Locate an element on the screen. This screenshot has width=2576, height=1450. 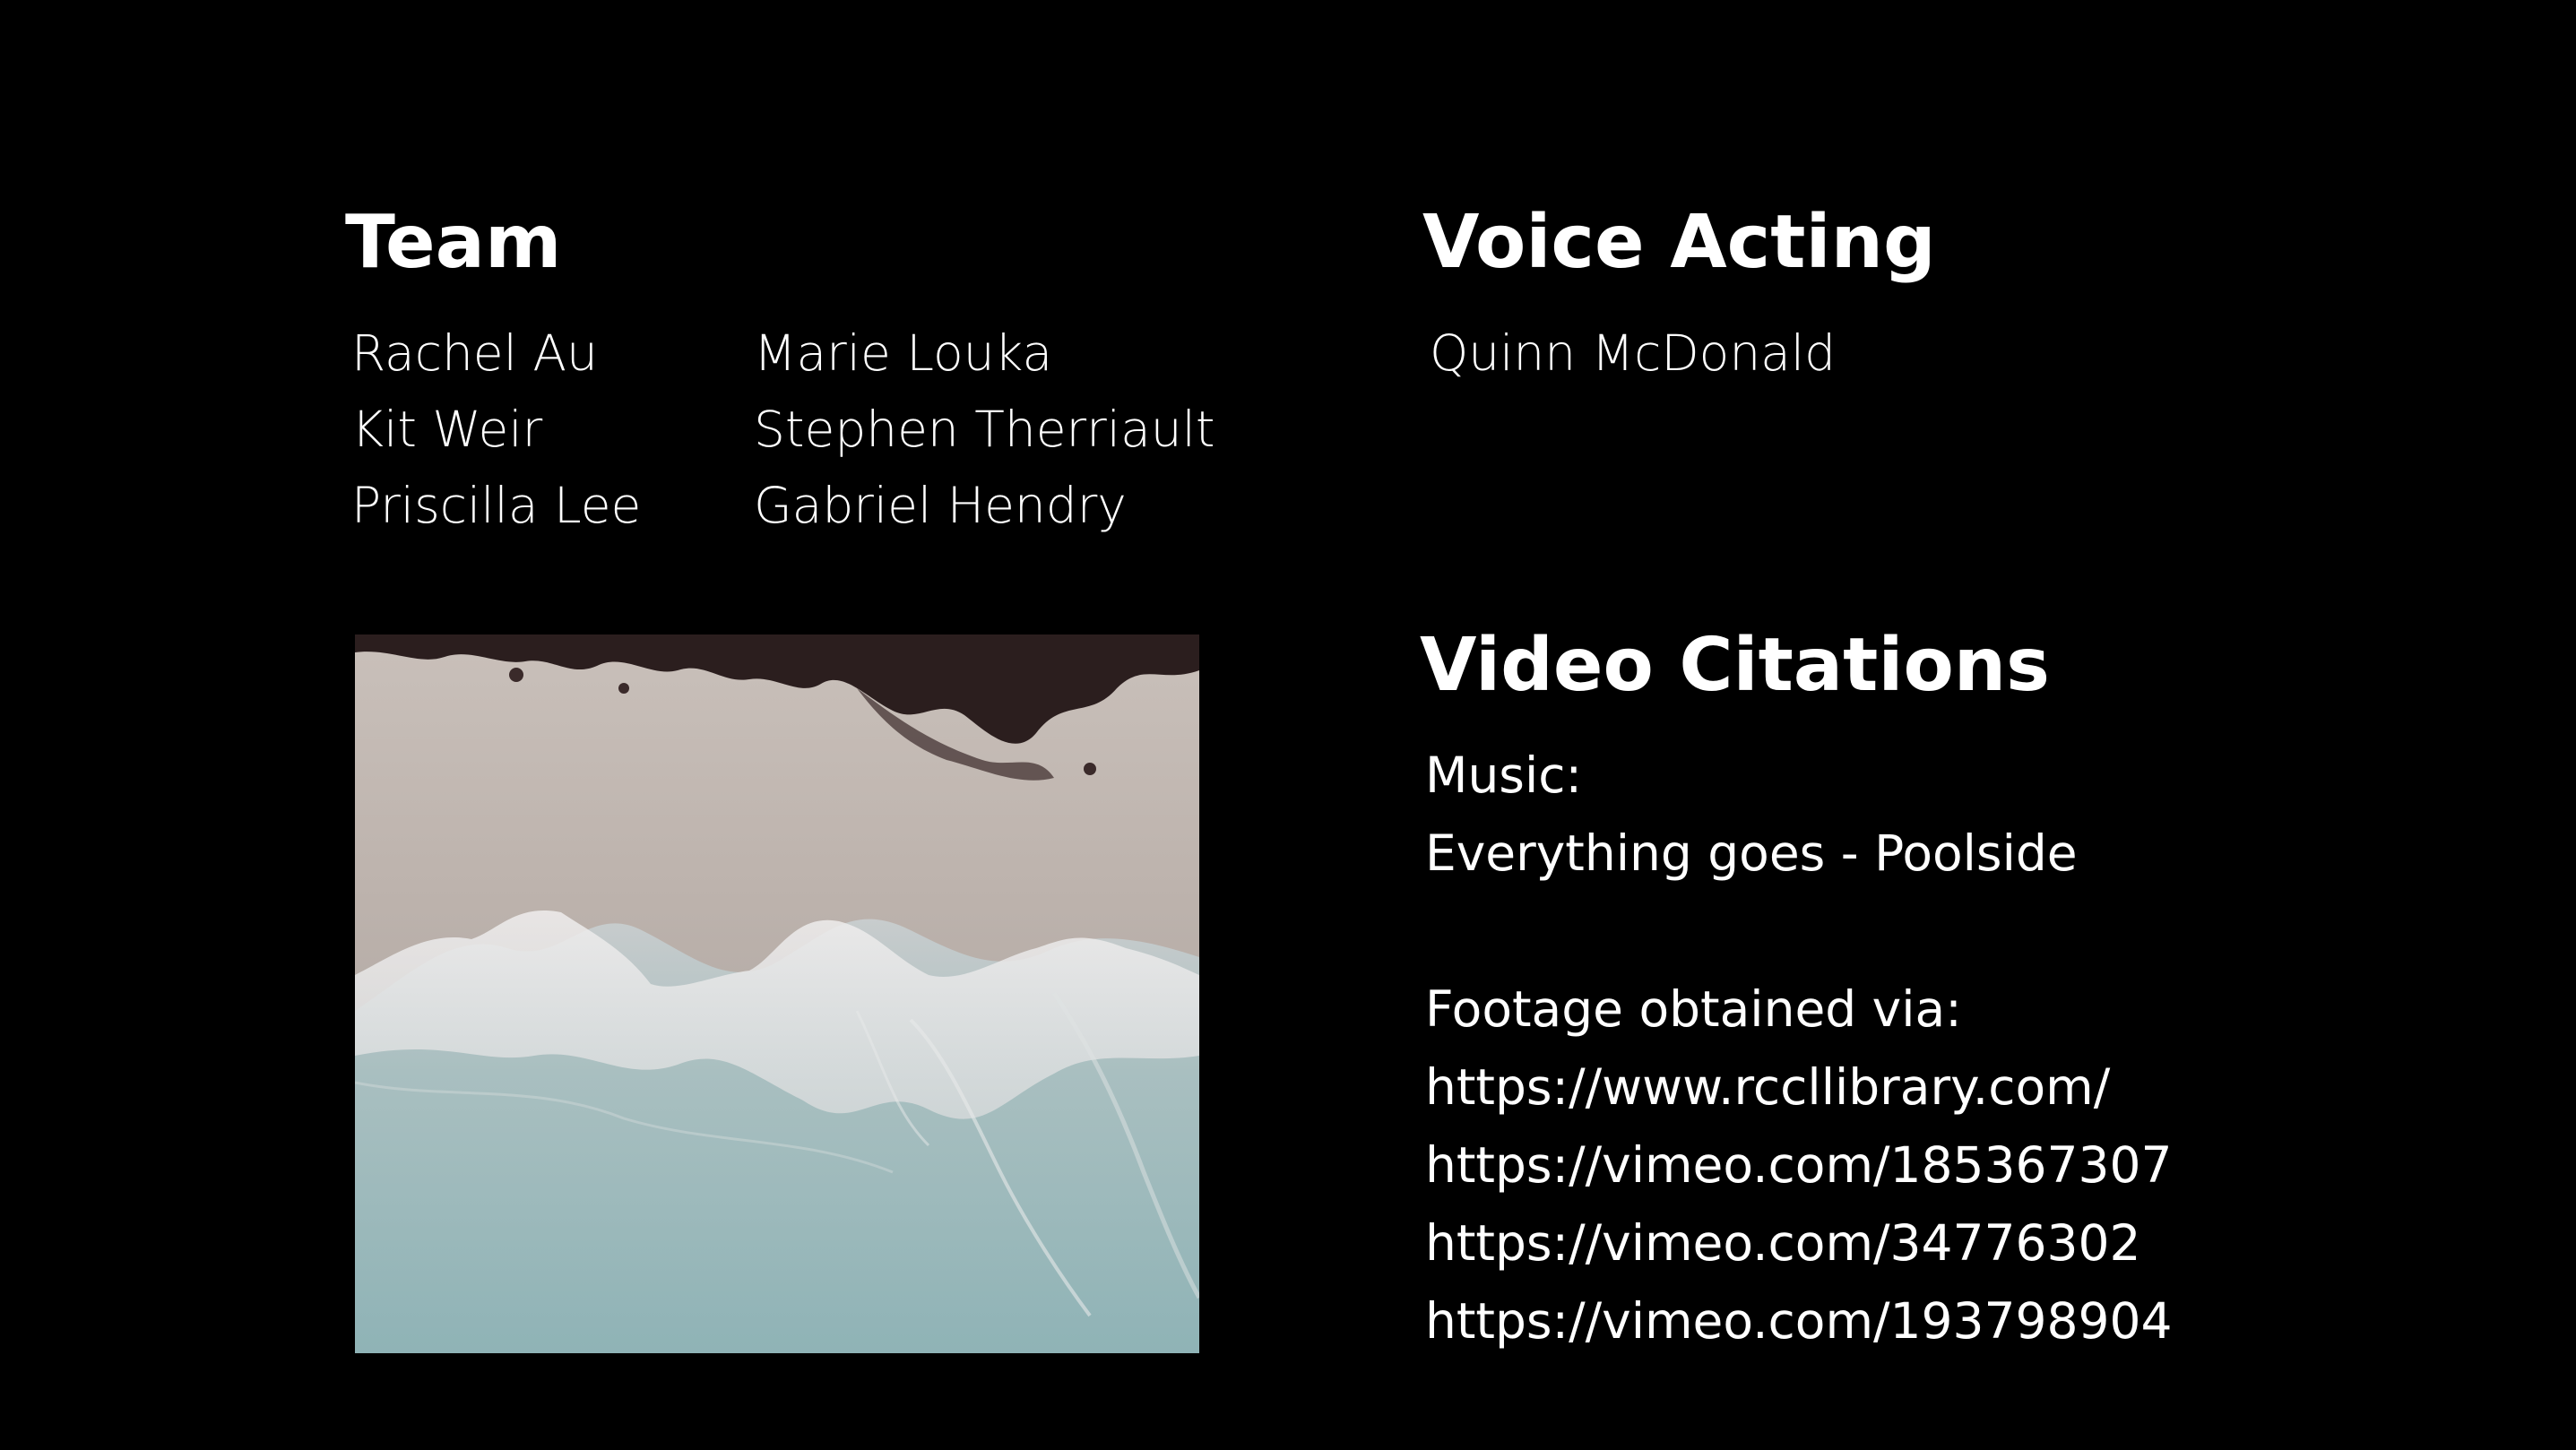
team-member: Stephen Therriault is located at coordinates (984, 429).